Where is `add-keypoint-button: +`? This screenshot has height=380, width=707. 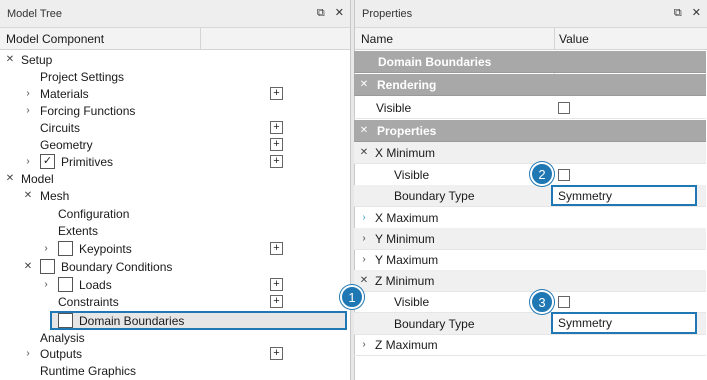
add-keypoint-button: + is located at coordinates (276, 248).